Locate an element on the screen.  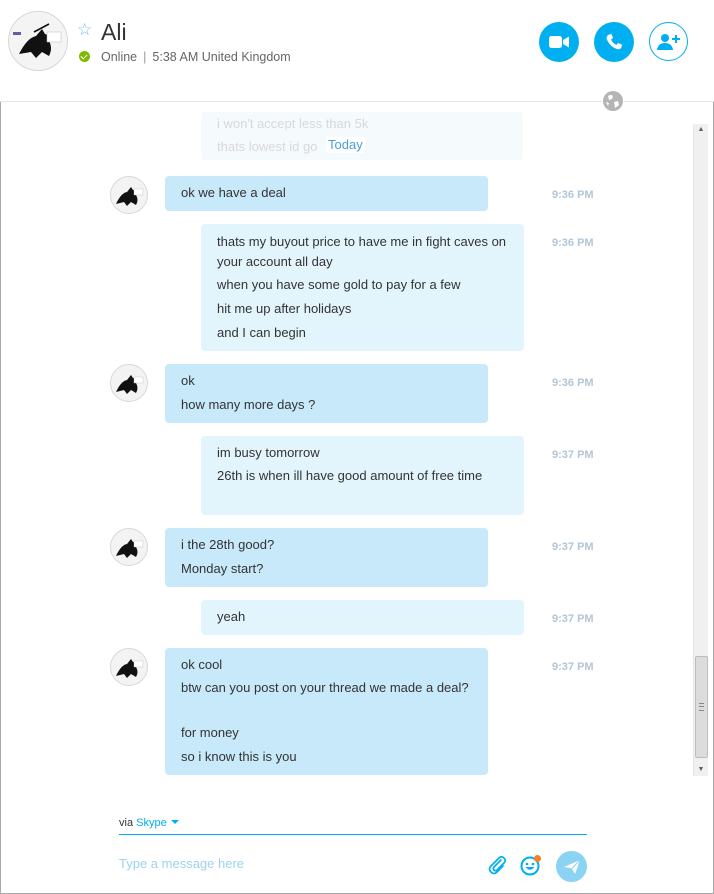
online-status-icon is located at coordinates (84, 56).